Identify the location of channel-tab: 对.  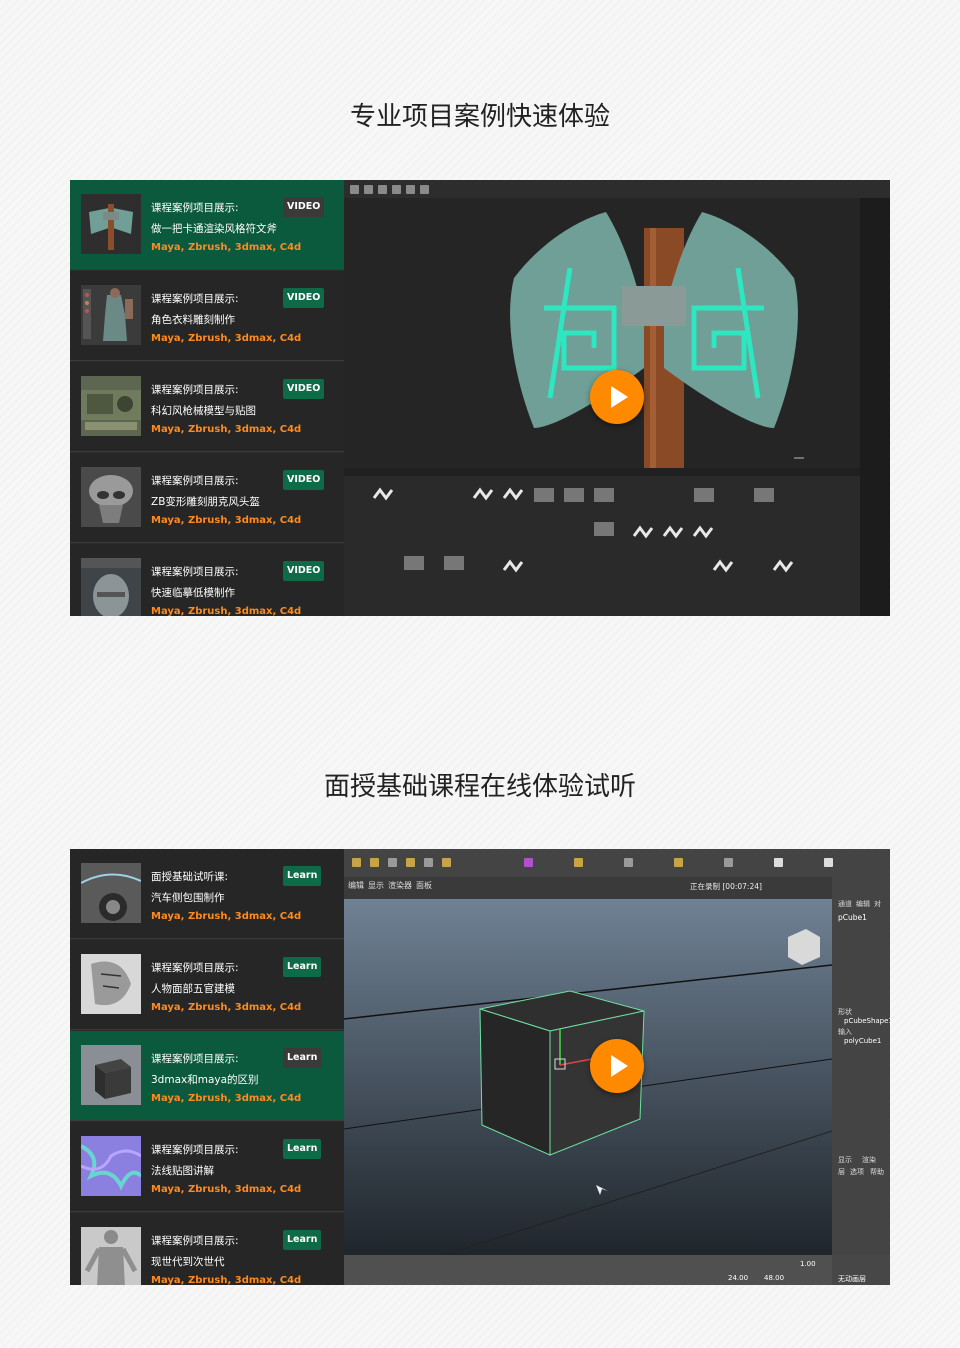
(877, 904).